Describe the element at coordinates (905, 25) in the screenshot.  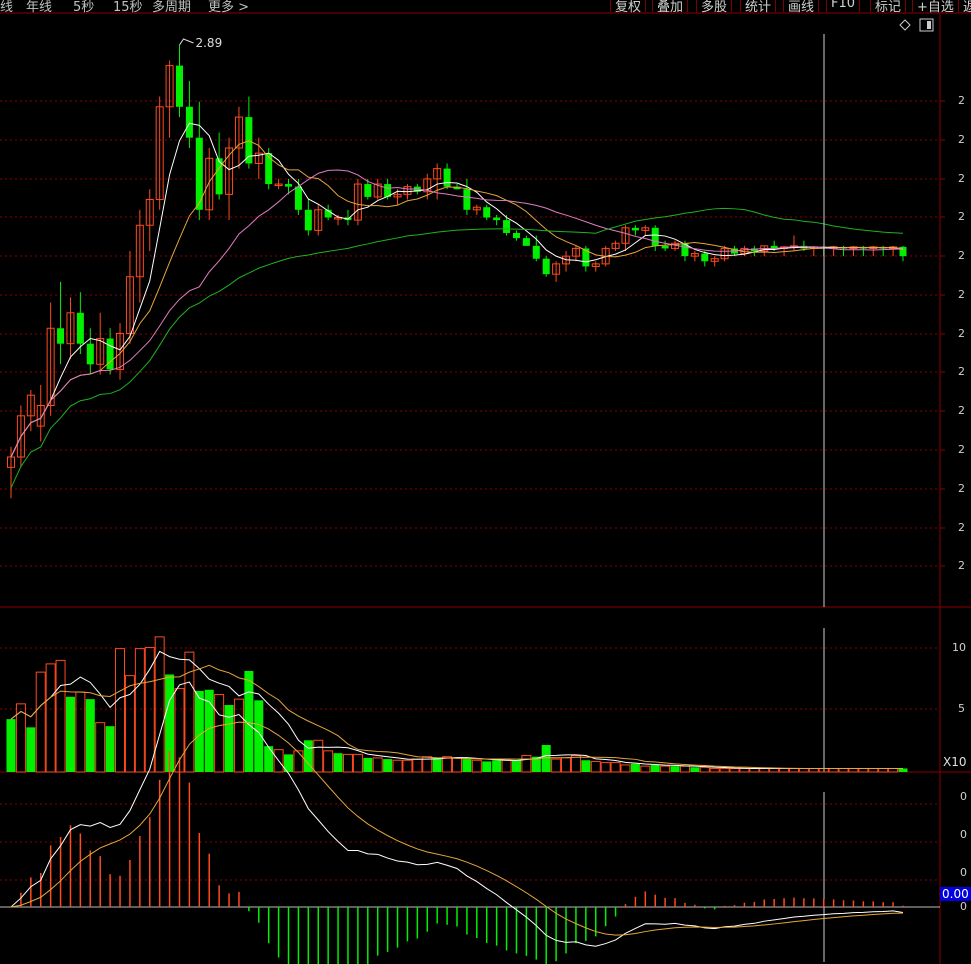
I see `diamond-icon` at that location.